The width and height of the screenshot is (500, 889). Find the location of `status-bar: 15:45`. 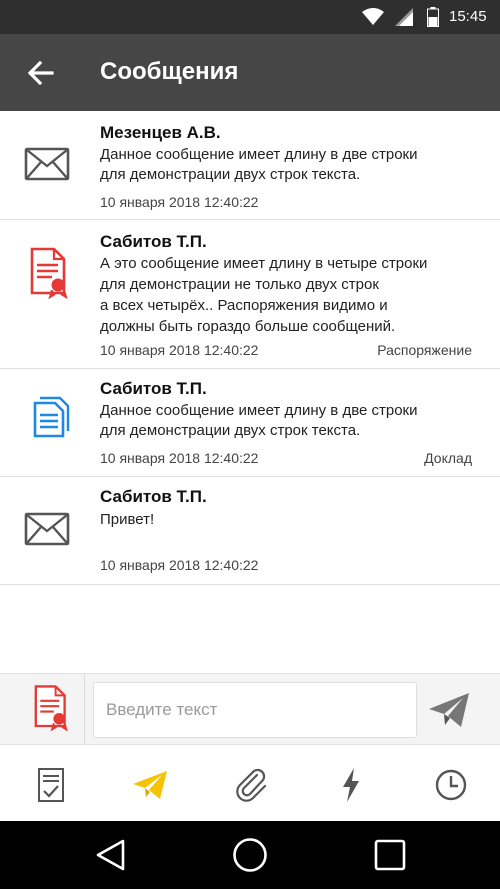

status-bar: 15:45 is located at coordinates (250, 17).